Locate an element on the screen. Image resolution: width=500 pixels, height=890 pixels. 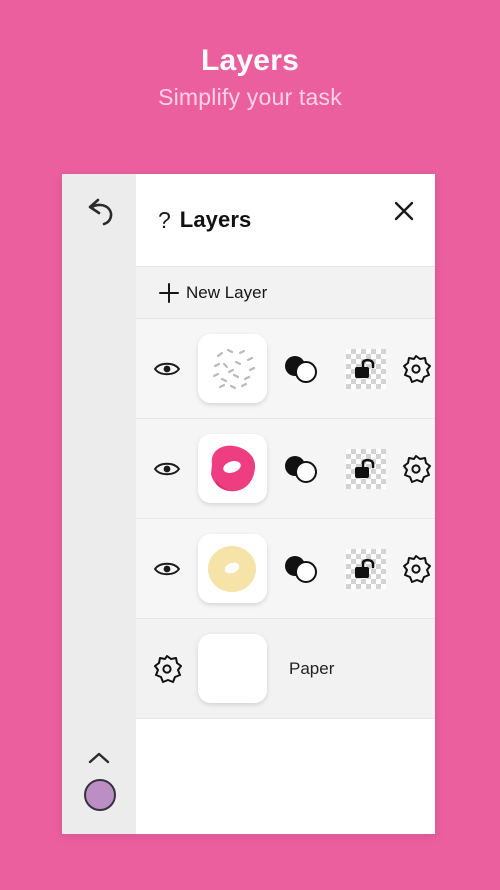
pink-donut-thumbnail is located at coordinates (232, 468).